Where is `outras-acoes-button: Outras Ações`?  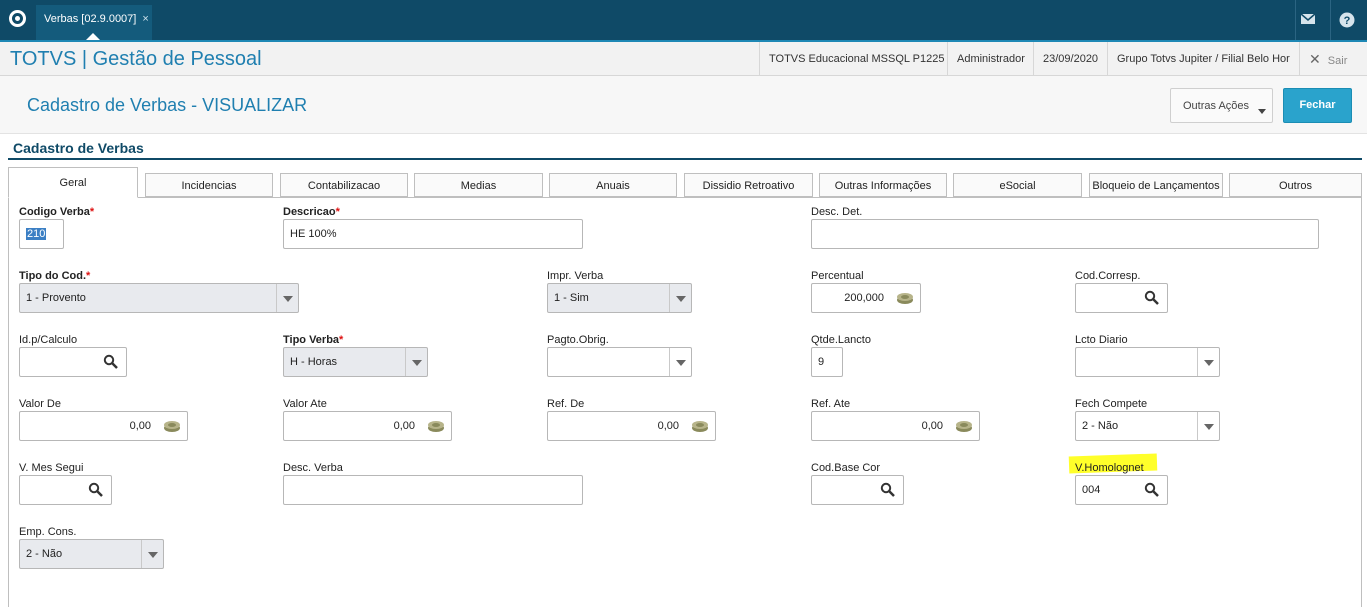 outras-acoes-button: Outras Ações is located at coordinates (1221, 105).